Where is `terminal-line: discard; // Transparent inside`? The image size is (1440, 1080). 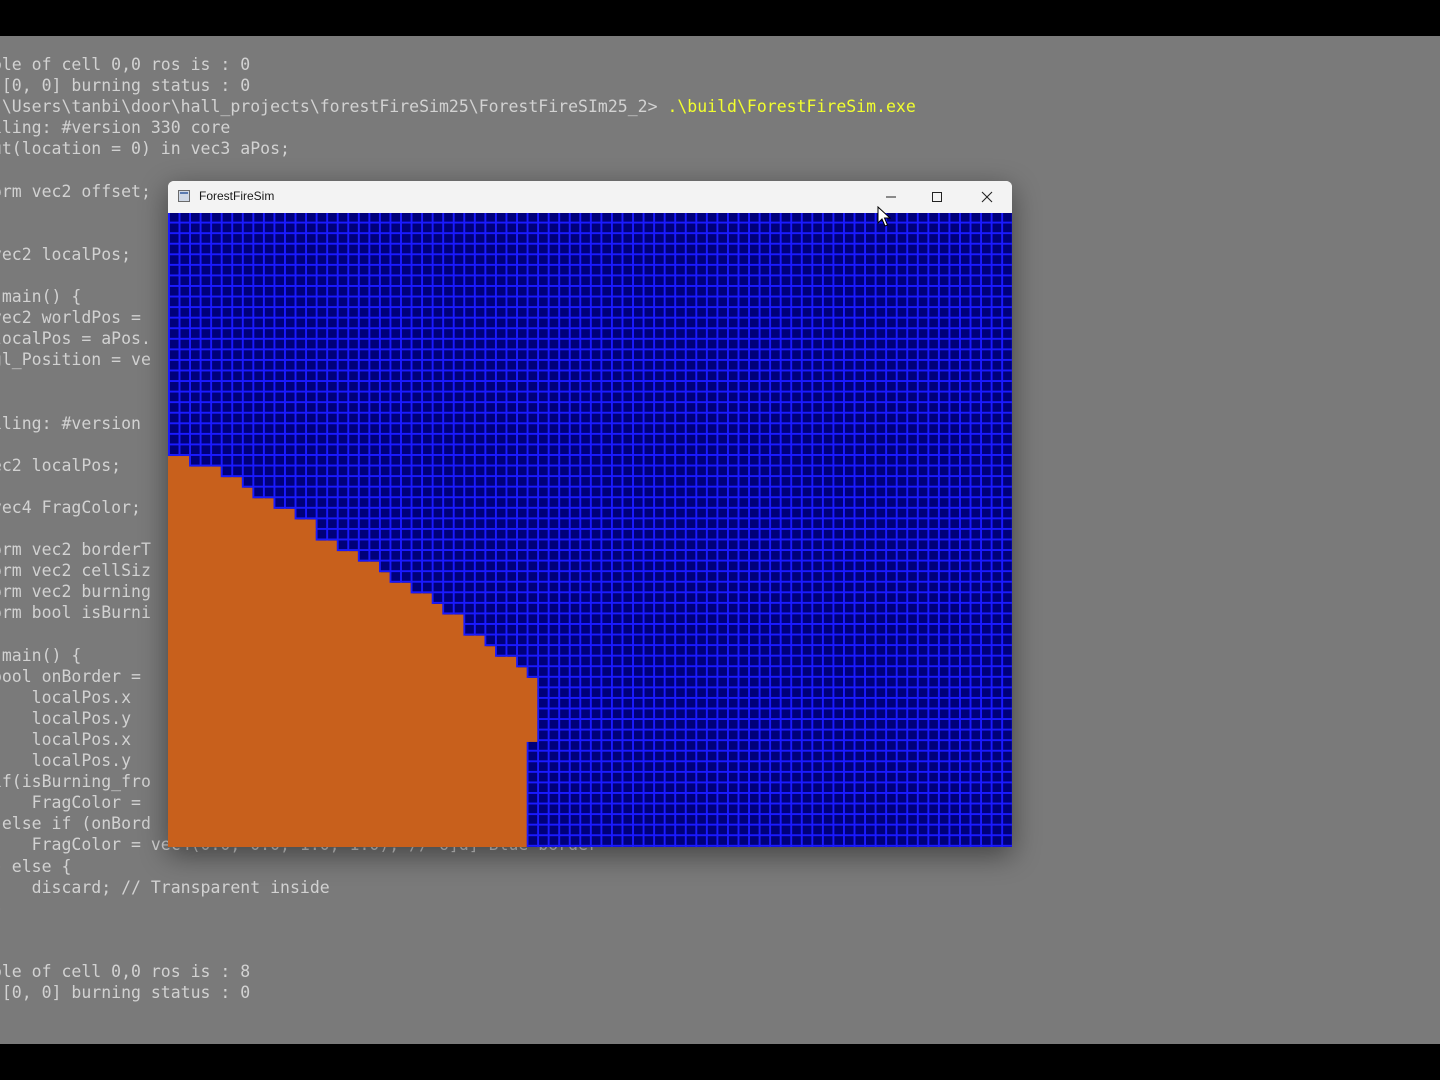
terminal-line: discard; // Transparent inside is located at coordinates (720, 887).